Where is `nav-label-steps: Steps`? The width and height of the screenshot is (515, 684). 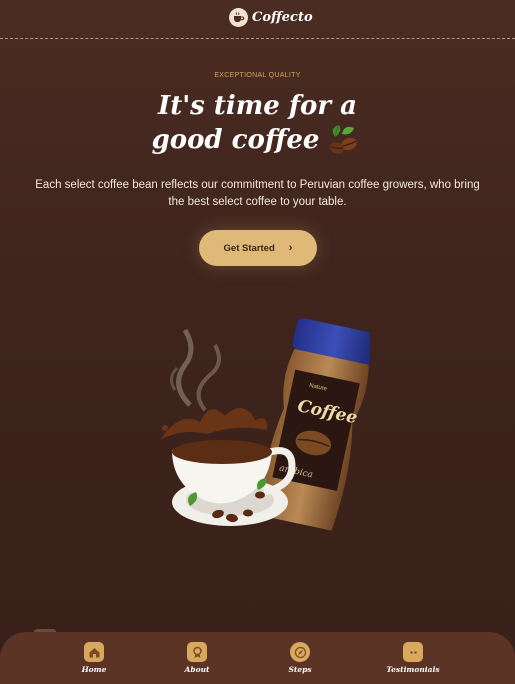
nav-label-steps: Steps is located at coordinates (300, 669).